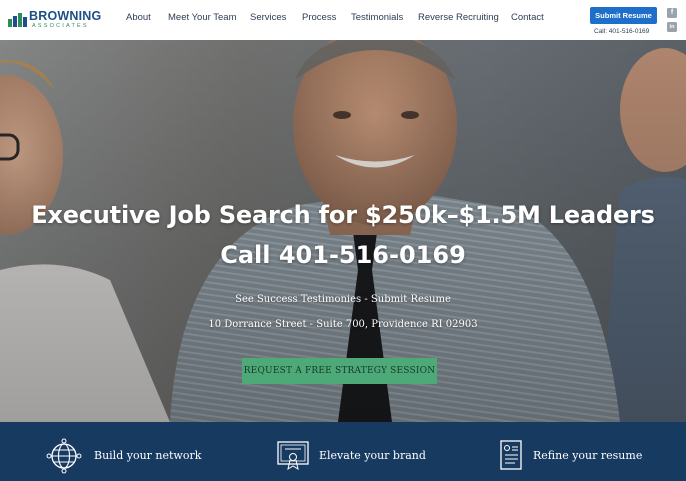 The height and width of the screenshot is (481, 686). What do you see at coordinates (672, 13) in the screenshot?
I see `facebook-icon: f` at bounding box center [672, 13].